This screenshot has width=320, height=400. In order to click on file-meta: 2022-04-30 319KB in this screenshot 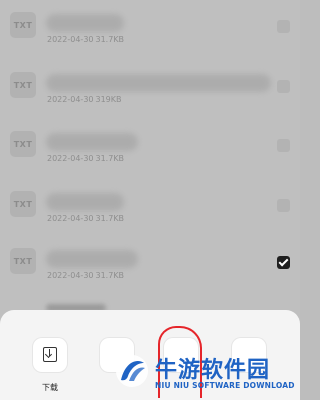, I will do `click(85, 99)`.